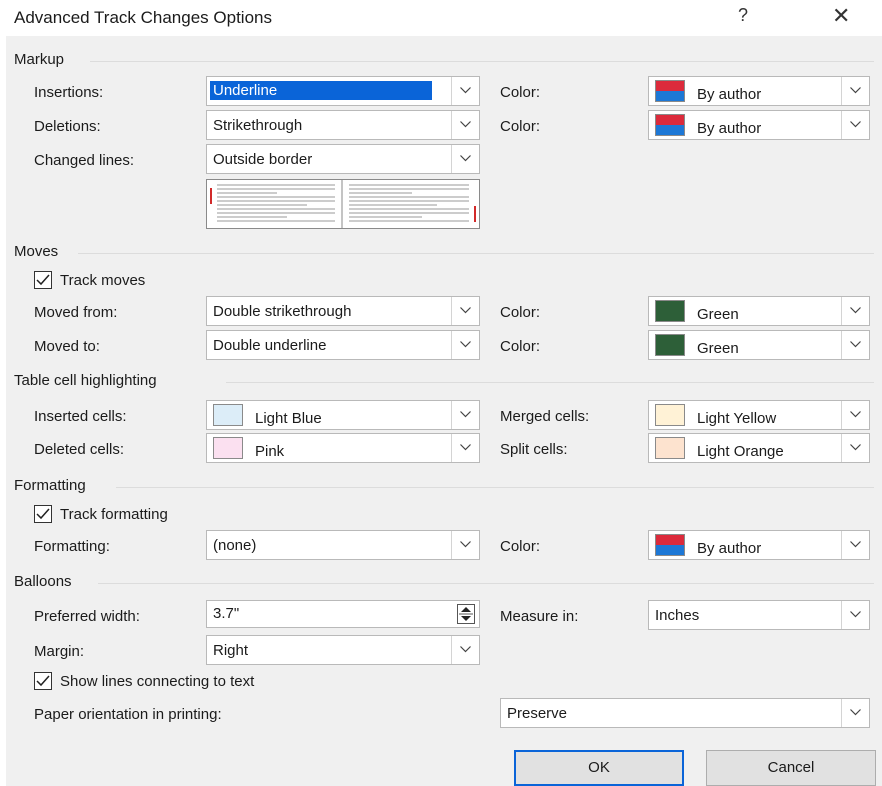  Describe the element at coordinates (343, 650) in the screenshot. I see `margin-dropdown: Right` at that location.